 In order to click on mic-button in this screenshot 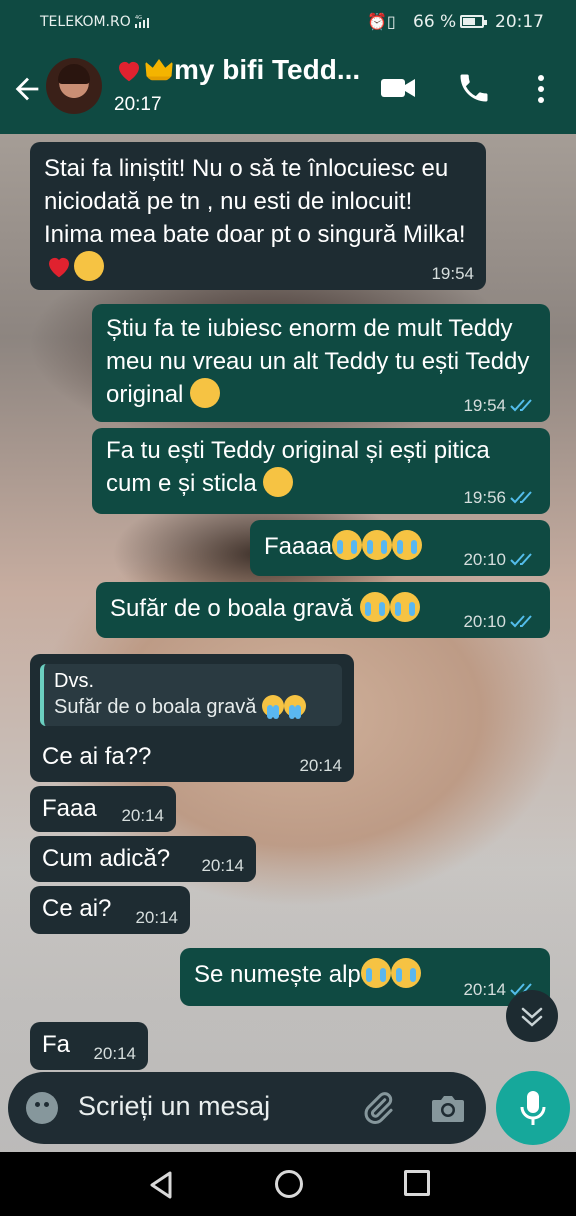, I will do `click(533, 1108)`.